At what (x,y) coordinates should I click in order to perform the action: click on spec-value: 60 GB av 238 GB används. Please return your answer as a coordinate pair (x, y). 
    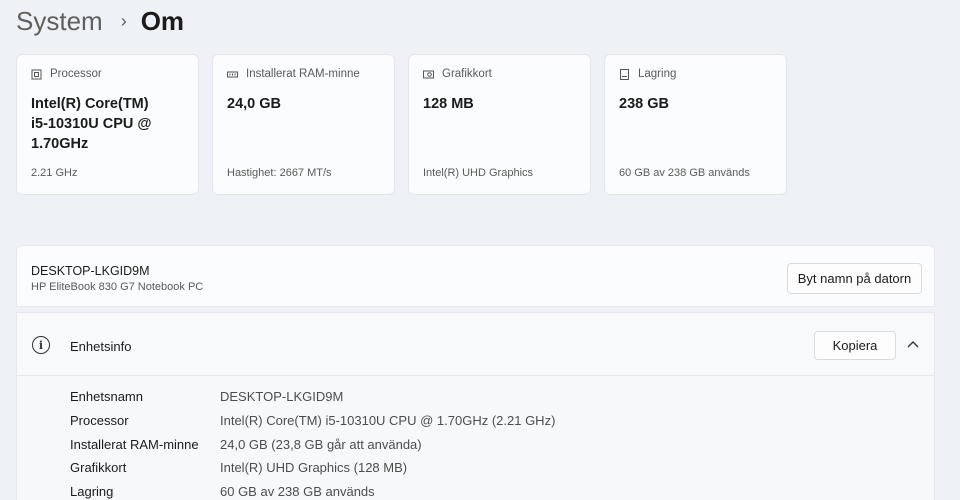
    Looking at the image, I should click on (297, 492).